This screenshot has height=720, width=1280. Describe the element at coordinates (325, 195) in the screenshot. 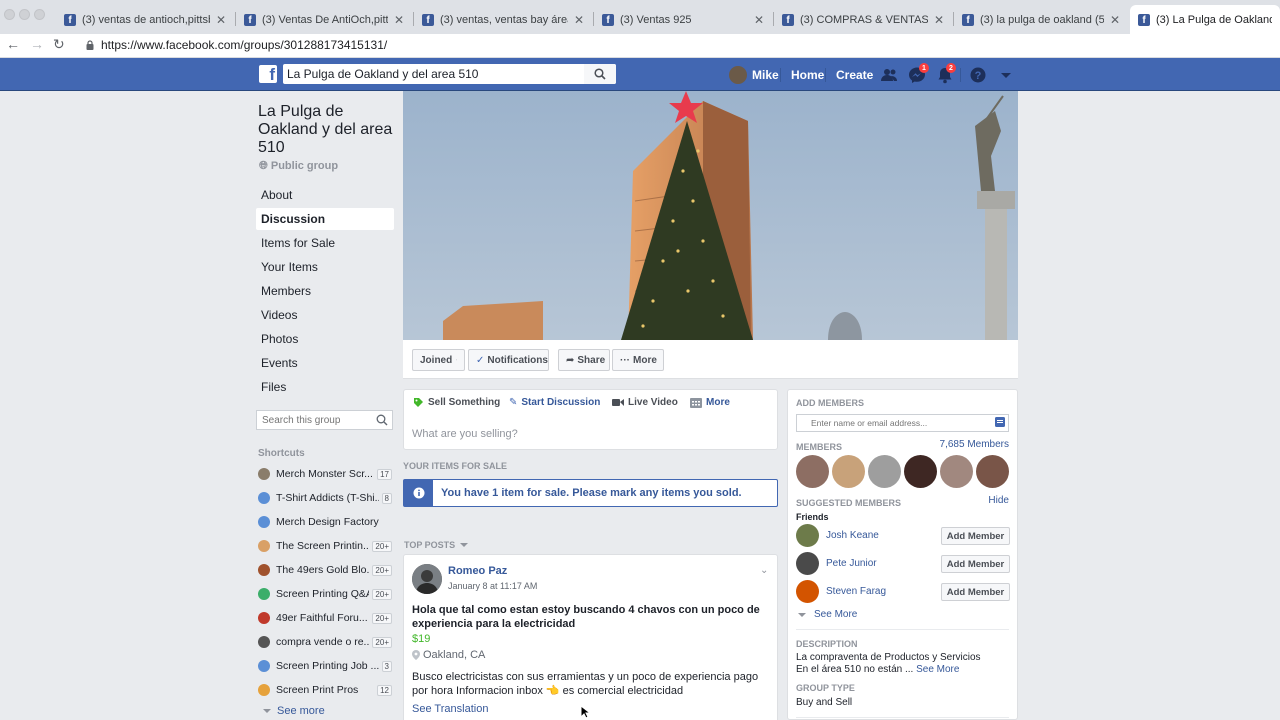

I see `leftnav-item-about: About` at that location.